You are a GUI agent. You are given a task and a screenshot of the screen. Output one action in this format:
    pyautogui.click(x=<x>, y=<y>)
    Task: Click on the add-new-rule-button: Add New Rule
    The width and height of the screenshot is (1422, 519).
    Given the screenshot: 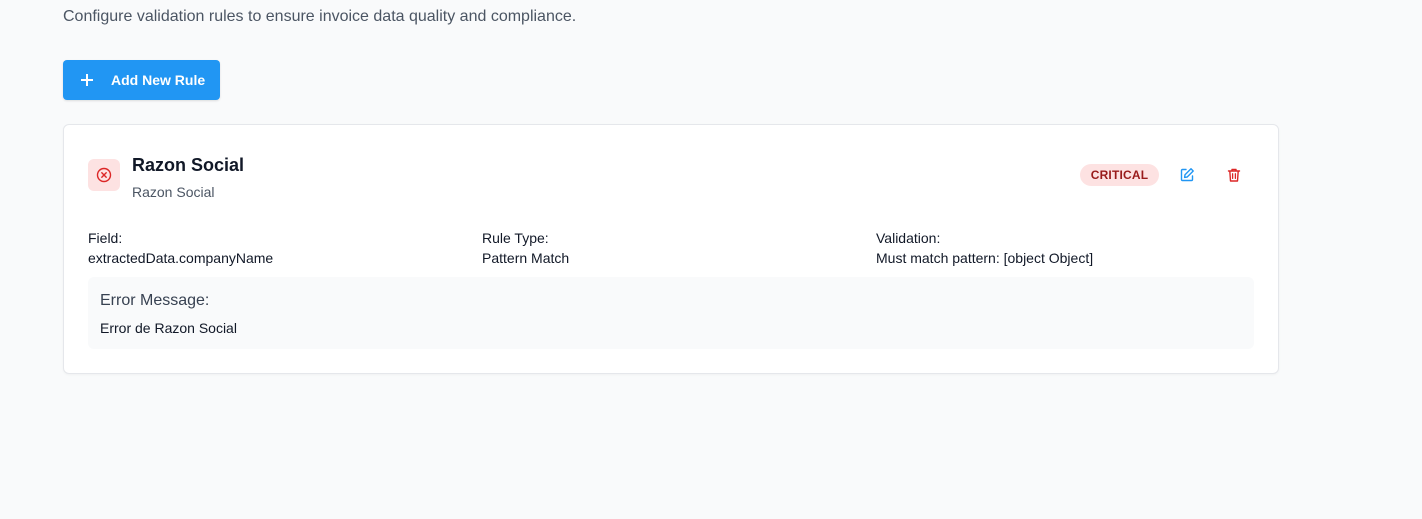 What is the action you would take?
    pyautogui.click(x=141, y=80)
    